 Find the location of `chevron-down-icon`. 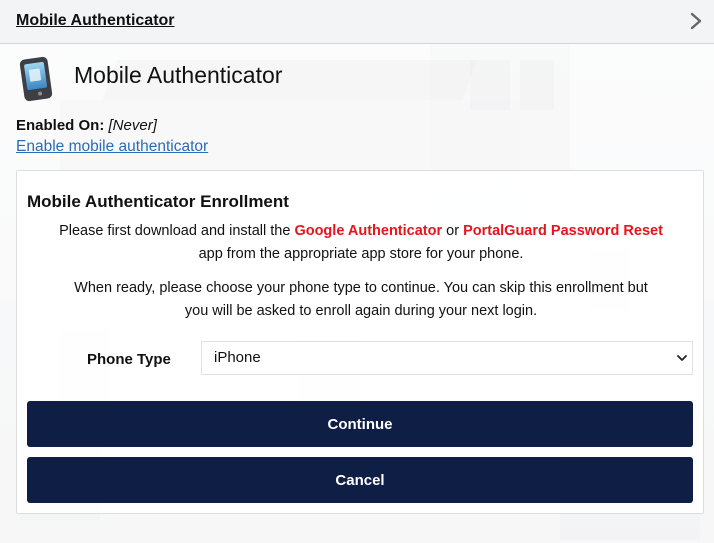

chevron-down-icon is located at coordinates (682, 358).